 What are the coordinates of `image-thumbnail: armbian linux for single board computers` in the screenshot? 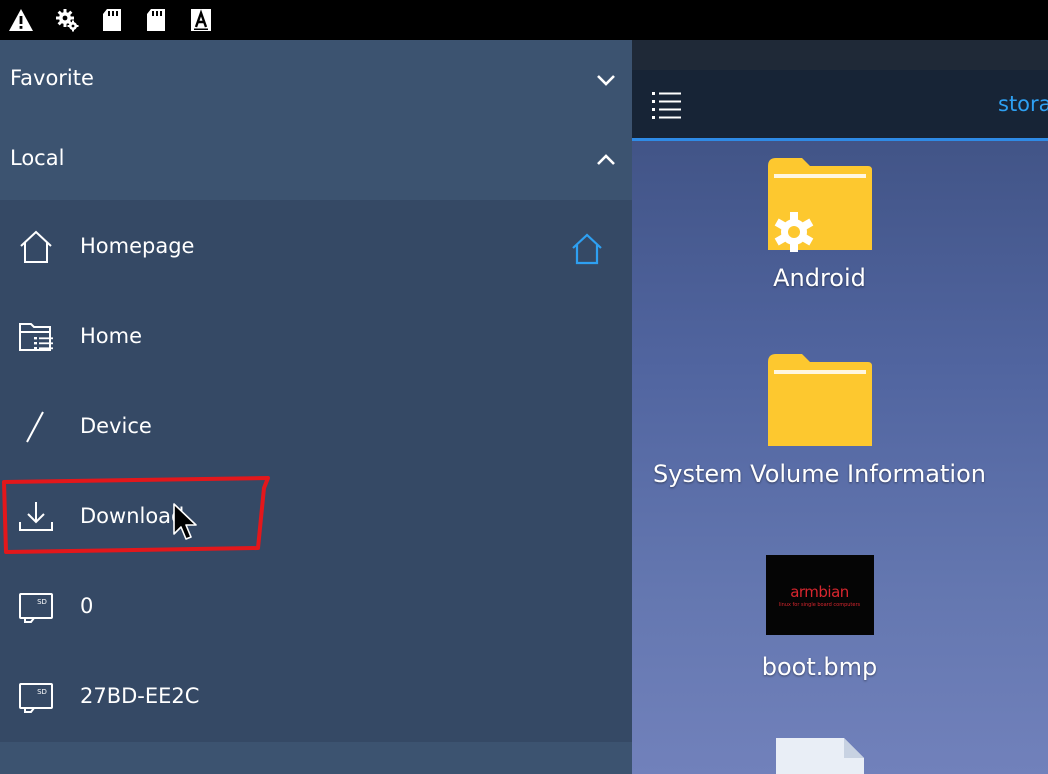 It's located at (819, 595).